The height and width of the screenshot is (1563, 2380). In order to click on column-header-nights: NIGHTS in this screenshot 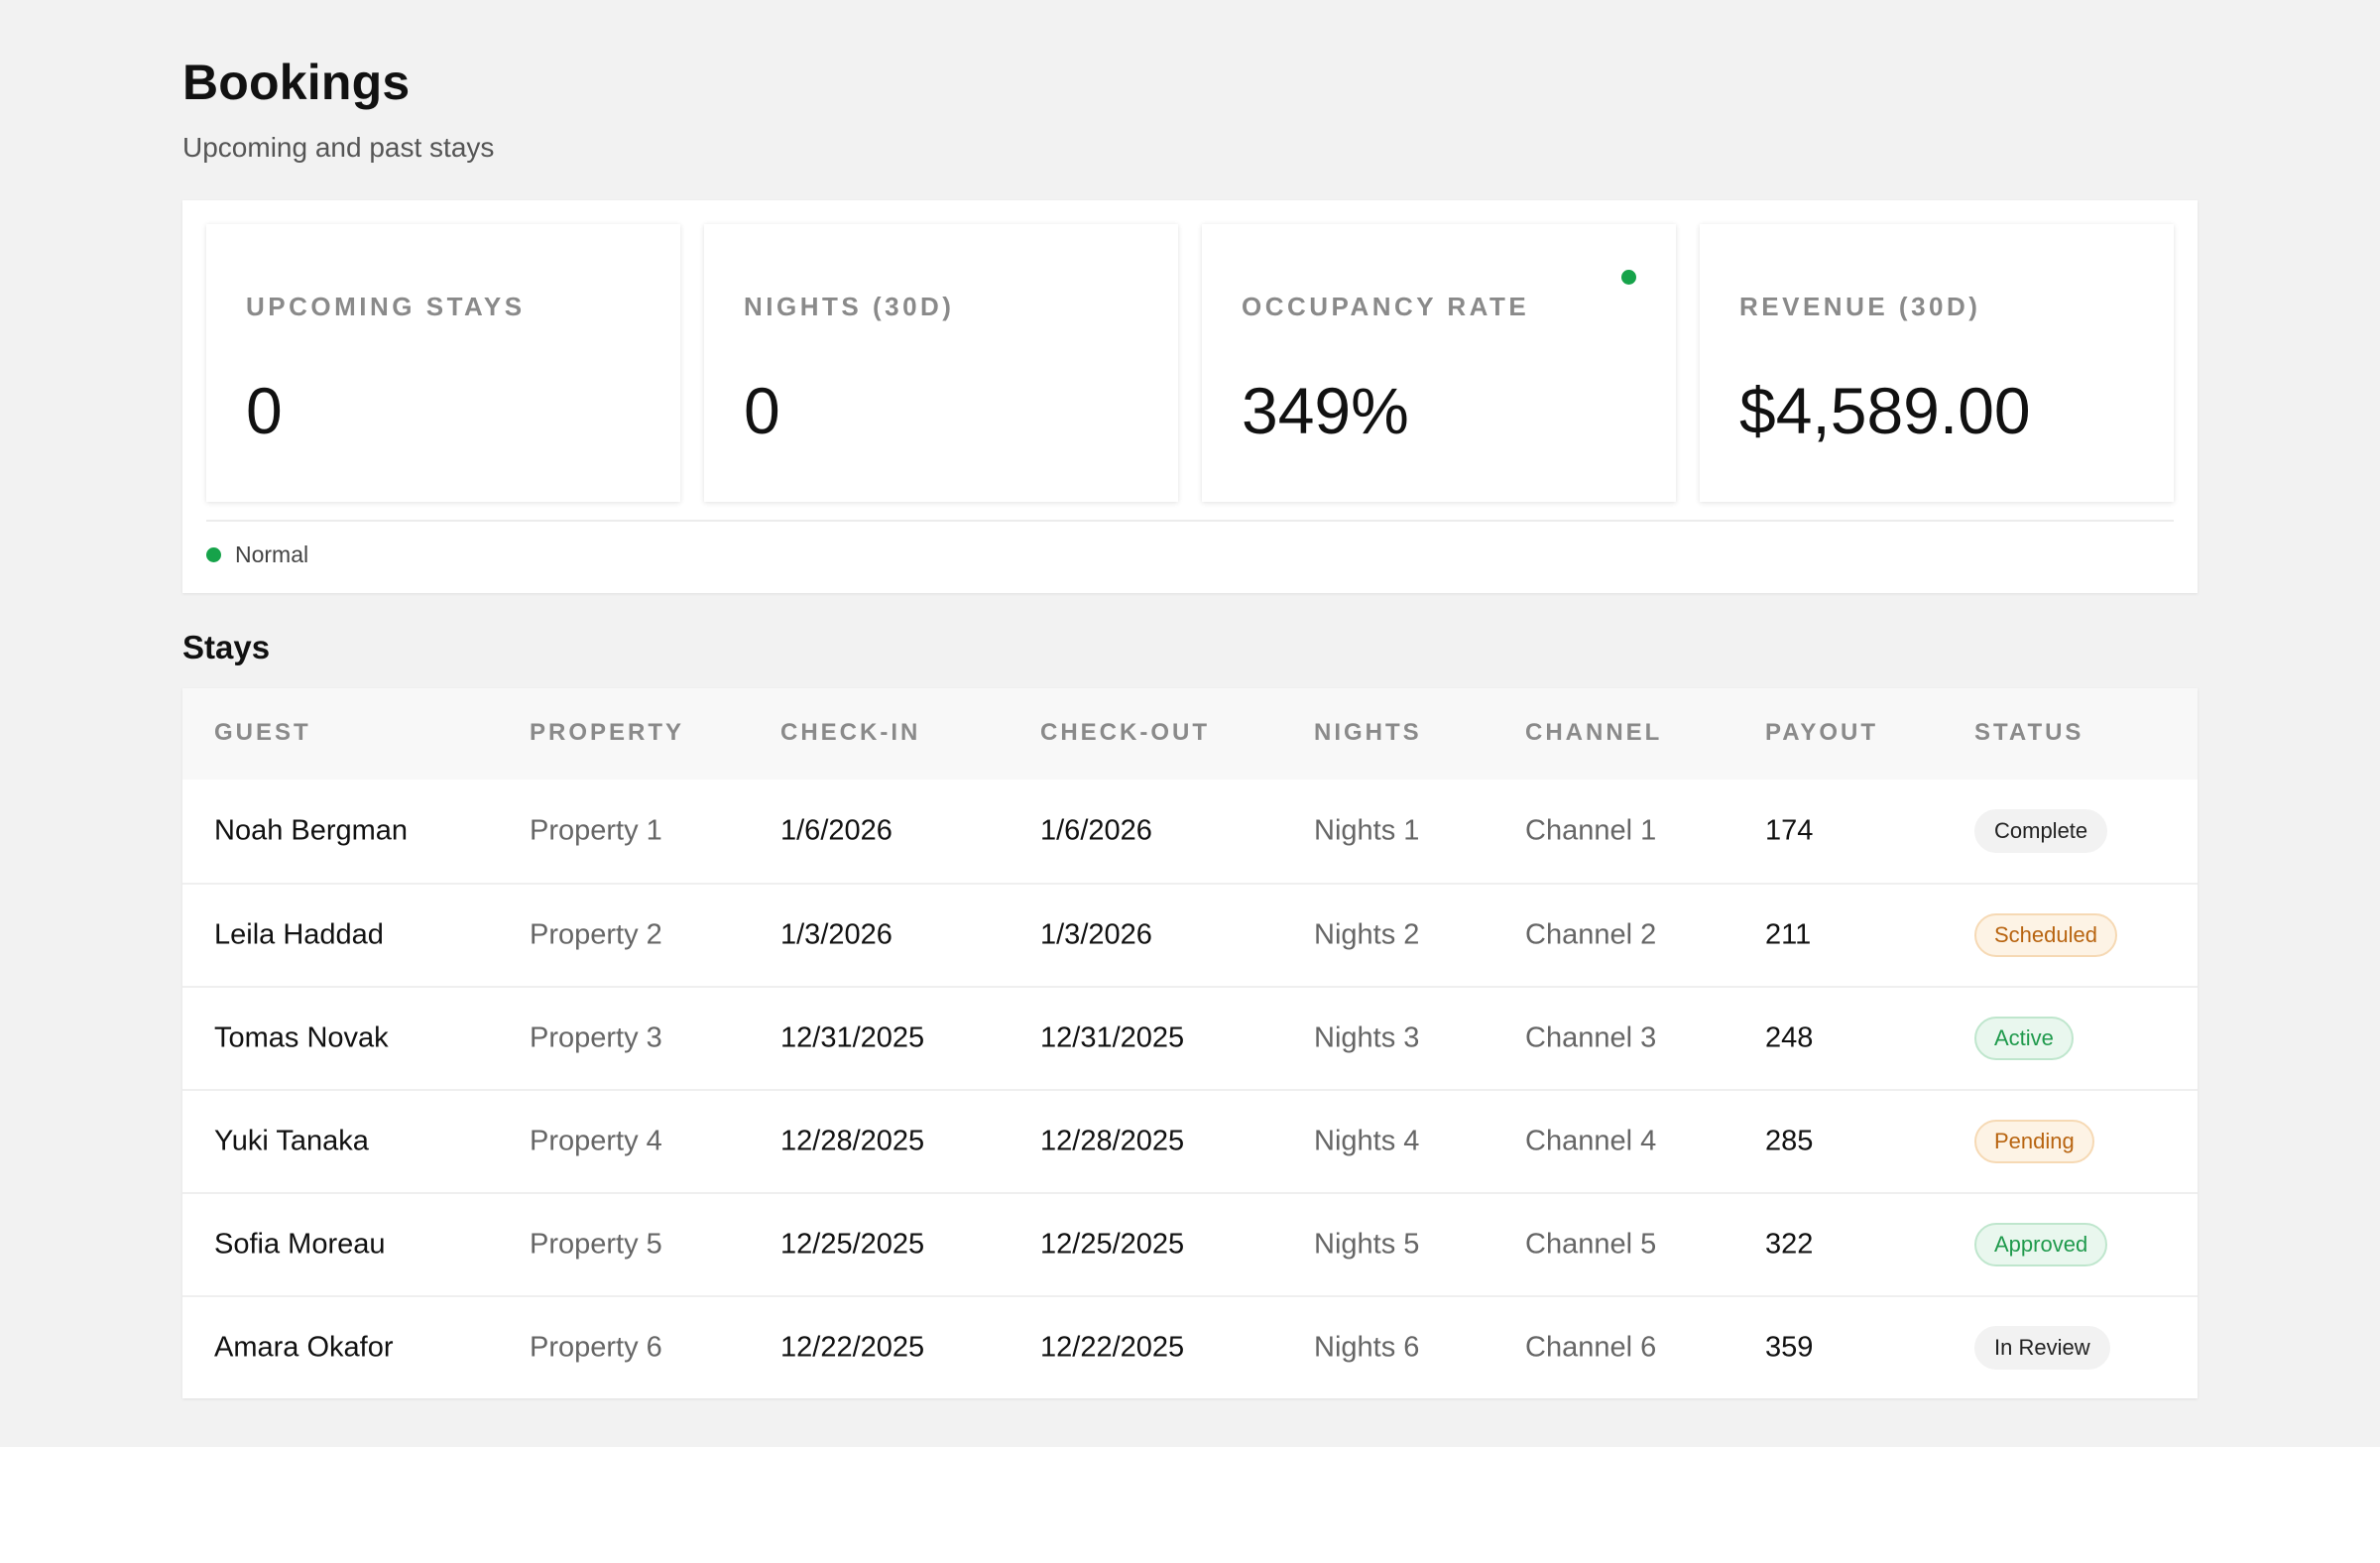, I will do `click(1368, 733)`.